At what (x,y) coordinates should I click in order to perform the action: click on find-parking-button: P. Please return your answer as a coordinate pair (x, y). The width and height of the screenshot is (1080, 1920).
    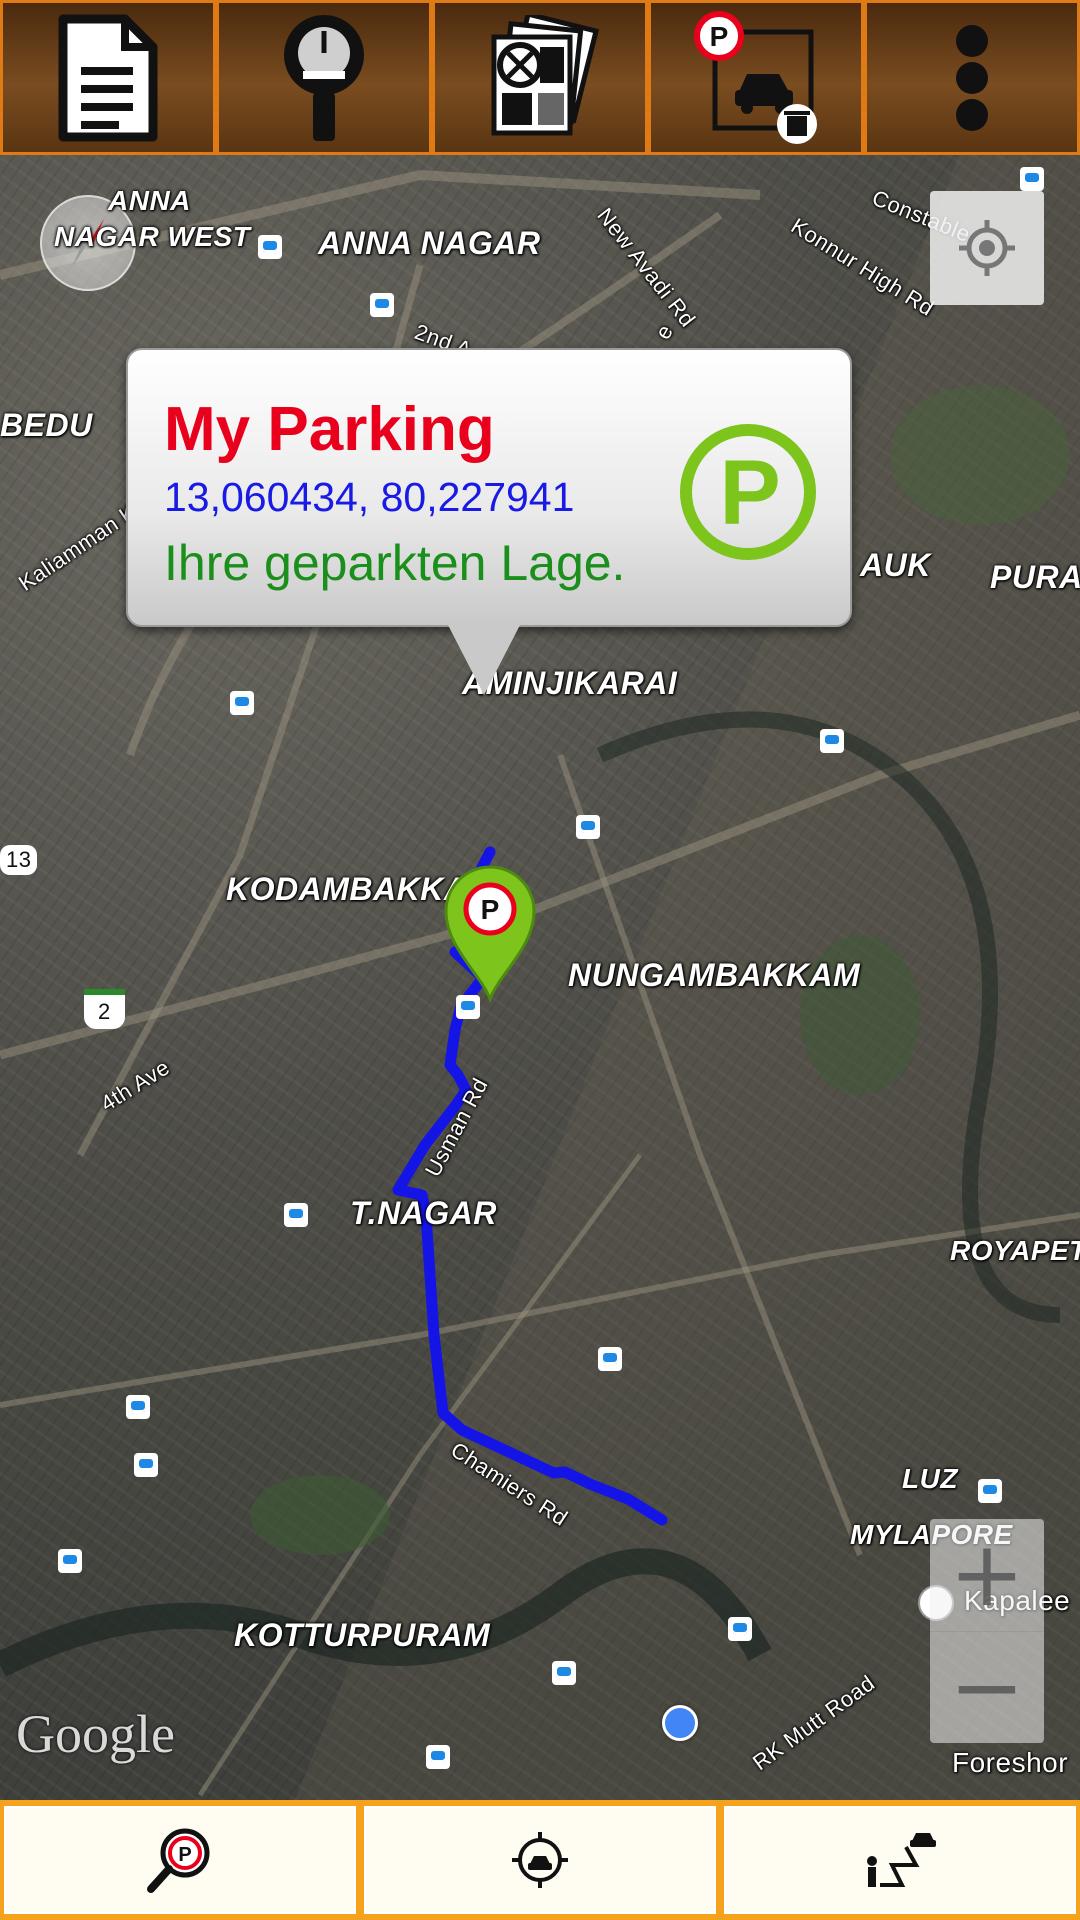
    Looking at the image, I should click on (180, 1860).